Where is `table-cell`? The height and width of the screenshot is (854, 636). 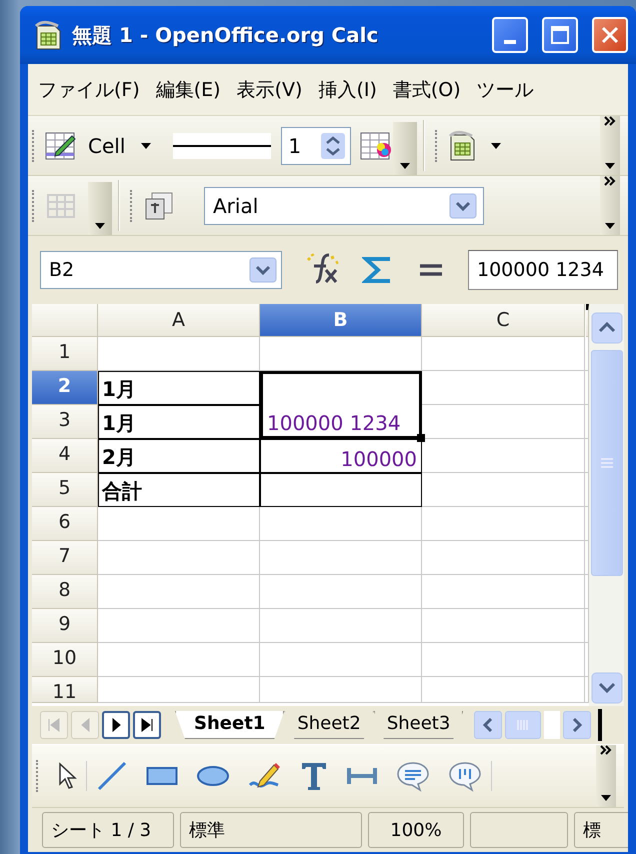
table-cell is located at coordinates (341, 490).